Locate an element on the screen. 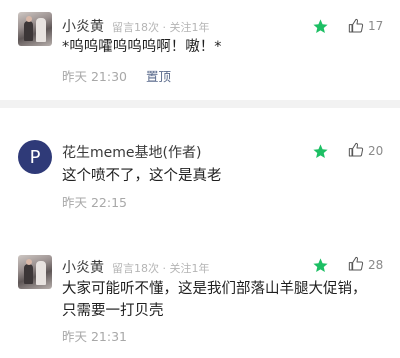 The image size is (400, 358). like-count: 17 is located at coordinates (376, 26).